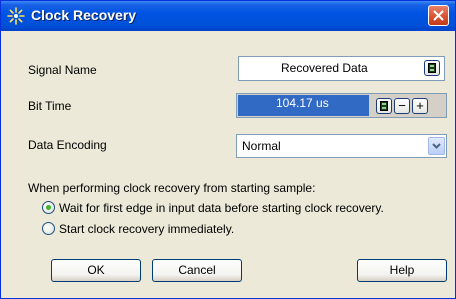 The height and width of the screenshot is (299, 456). I want to click on bit-time-increment-button: +, so click(420, 106).